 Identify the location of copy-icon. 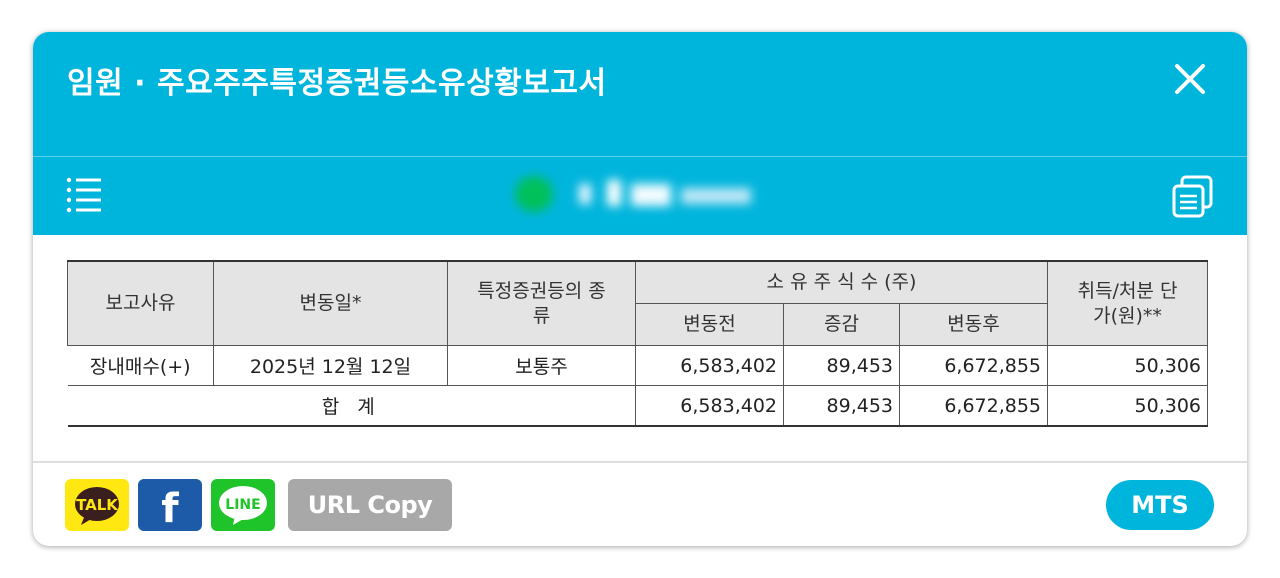
(1192, 197).